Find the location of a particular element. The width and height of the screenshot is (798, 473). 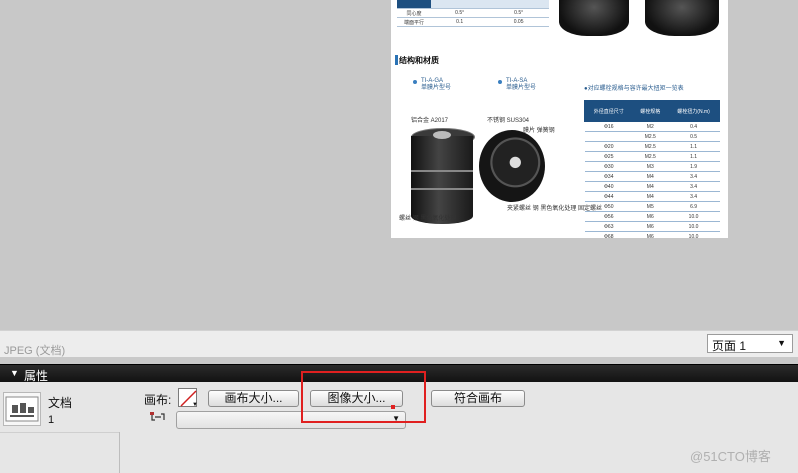

canvas-label: 画布: is located at coordinates (158, 400).